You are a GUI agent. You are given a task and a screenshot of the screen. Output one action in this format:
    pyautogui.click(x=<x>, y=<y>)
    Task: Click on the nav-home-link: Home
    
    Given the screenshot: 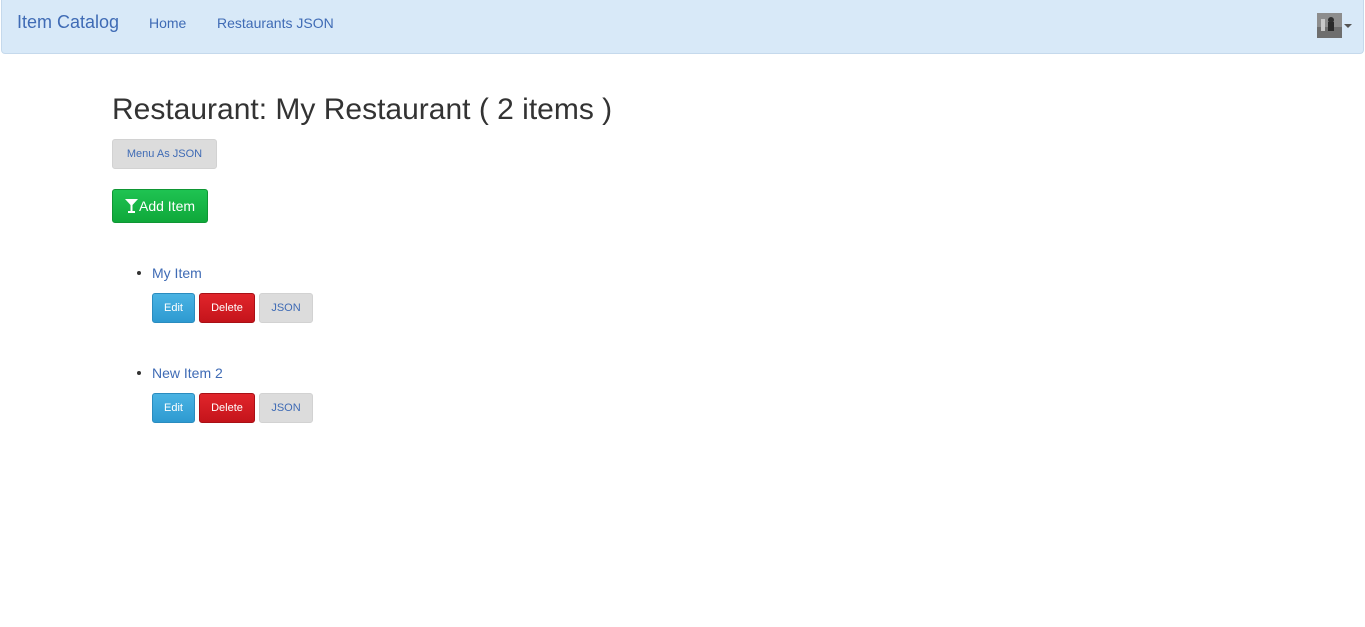 What is the action you would take?
    pyautogui.click(x=167, y=23)
    